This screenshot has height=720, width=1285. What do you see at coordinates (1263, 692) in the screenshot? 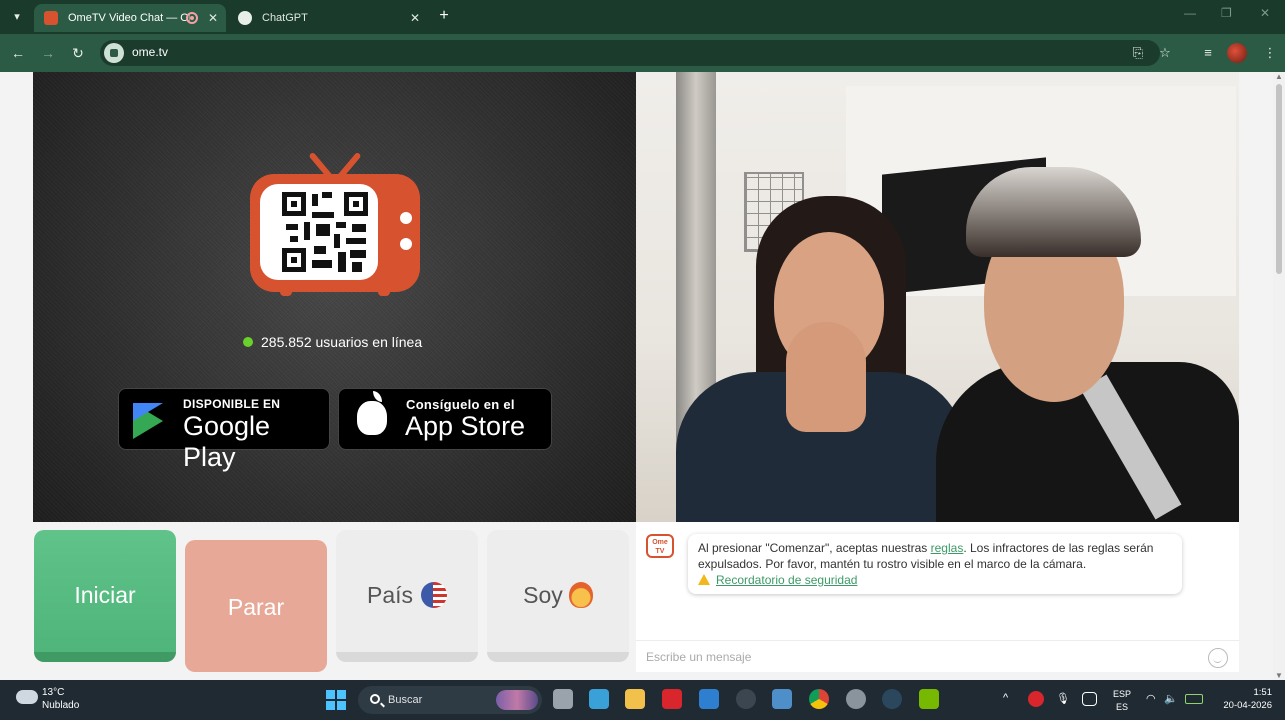
I see `clock-time: 1:51` at bounding box center [1263, 692].